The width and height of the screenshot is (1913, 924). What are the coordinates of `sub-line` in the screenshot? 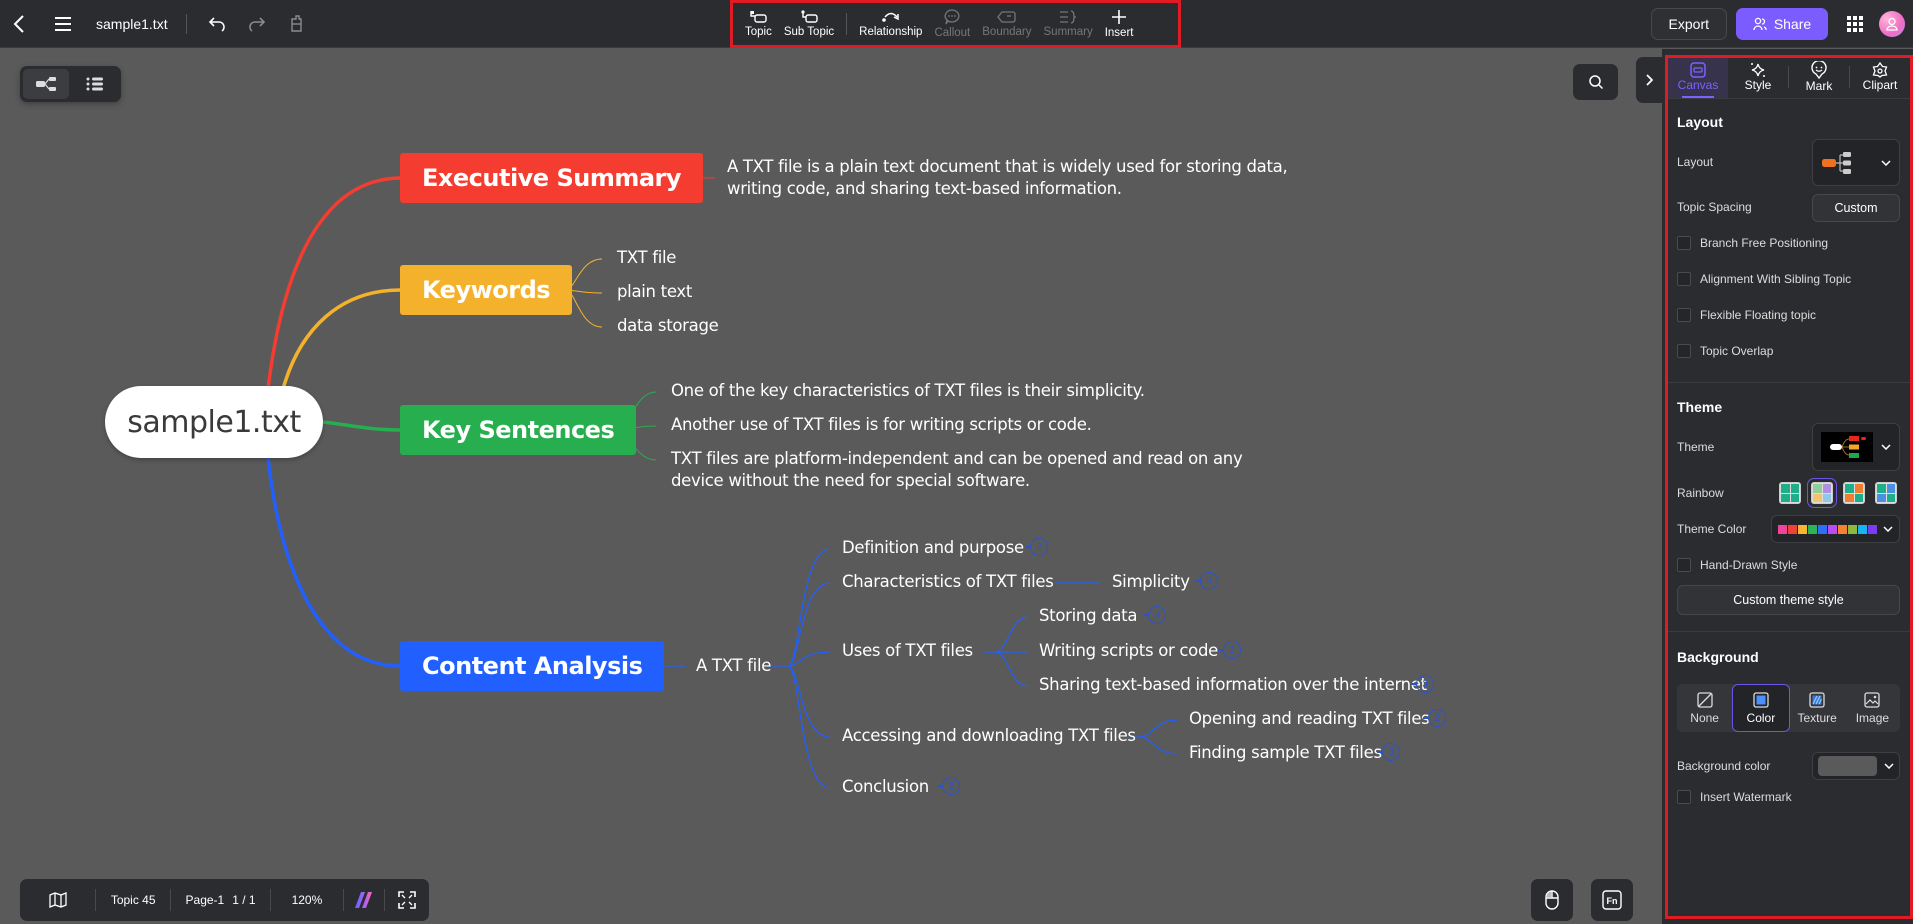 It's located at (1159, 745).